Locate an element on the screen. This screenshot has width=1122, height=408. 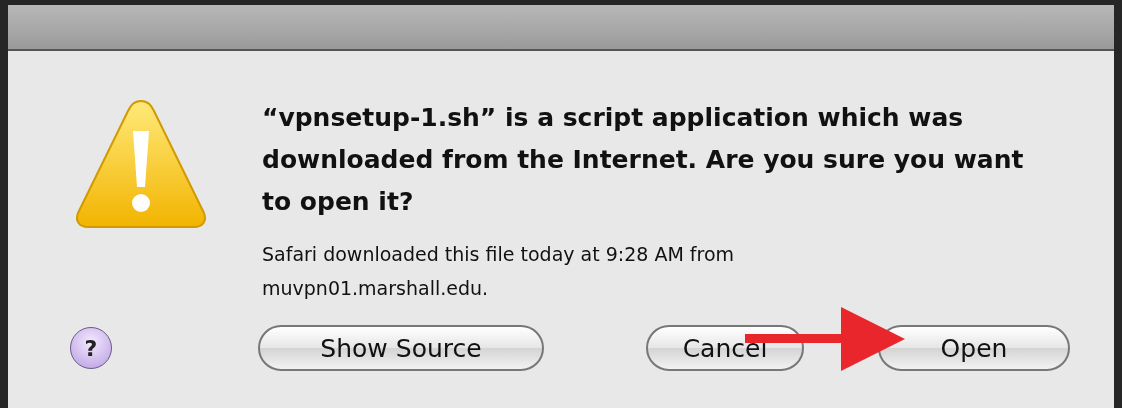
warning-icon is located at coordinates (141, 164).